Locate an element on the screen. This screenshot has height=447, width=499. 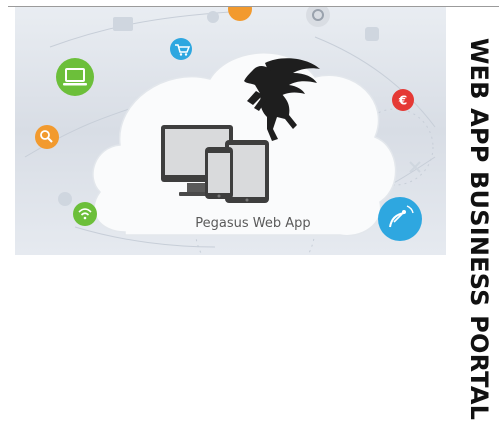
euro-icon: € is located at coordinates (403, 100).